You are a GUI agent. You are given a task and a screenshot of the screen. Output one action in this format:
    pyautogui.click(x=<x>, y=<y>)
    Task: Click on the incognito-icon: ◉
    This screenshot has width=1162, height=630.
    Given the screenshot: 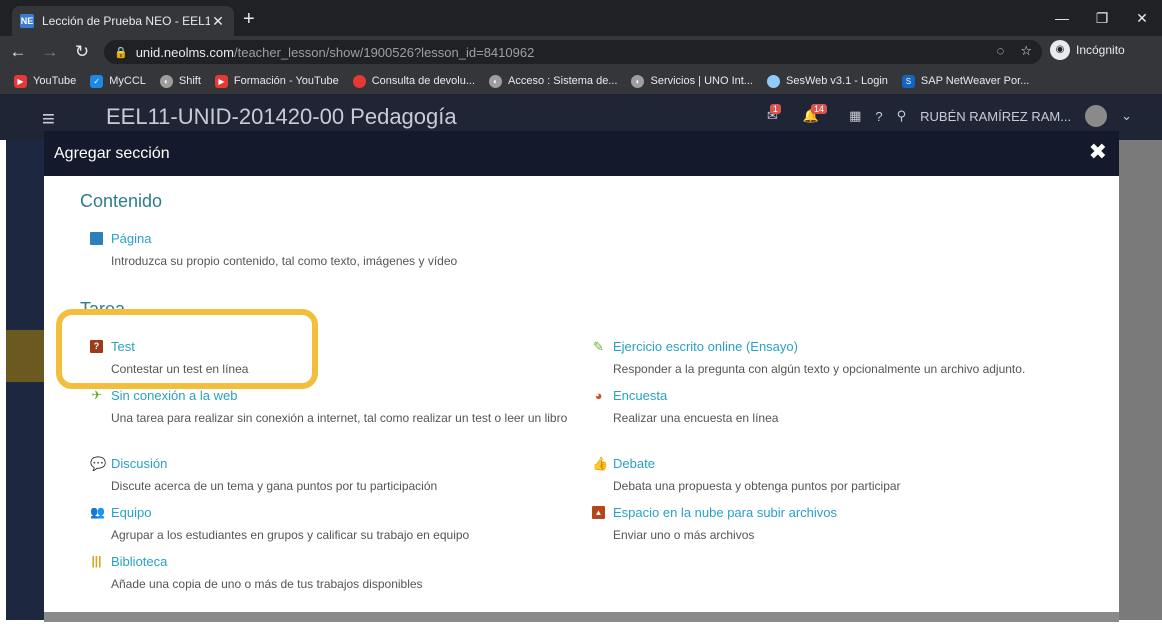 What is the action you would take?
    pyautogui.click(x=1060, y=50)
    